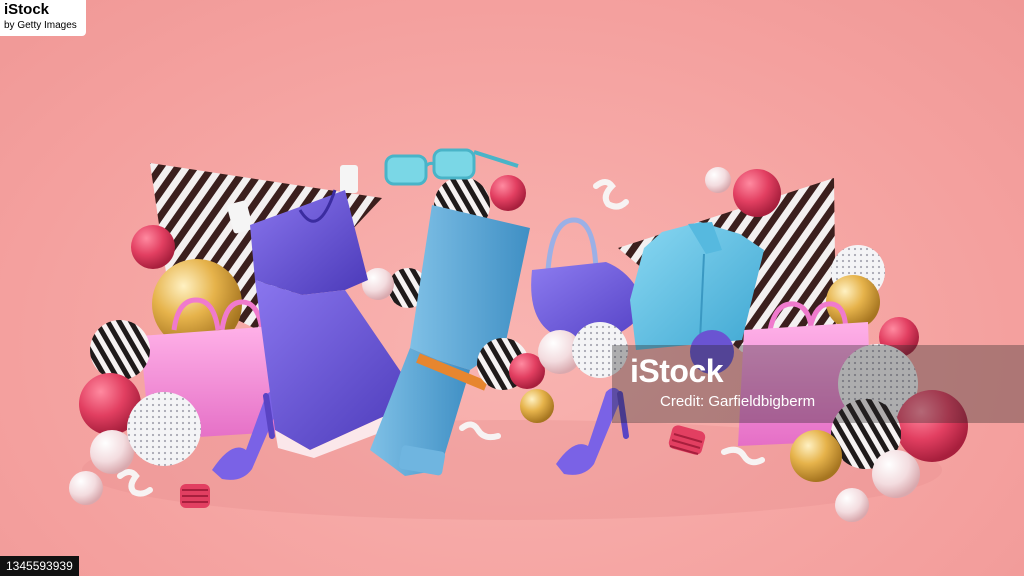 The image size is (1024, 576). I want to click on watermark-brand: iStock, so click(677, 371).